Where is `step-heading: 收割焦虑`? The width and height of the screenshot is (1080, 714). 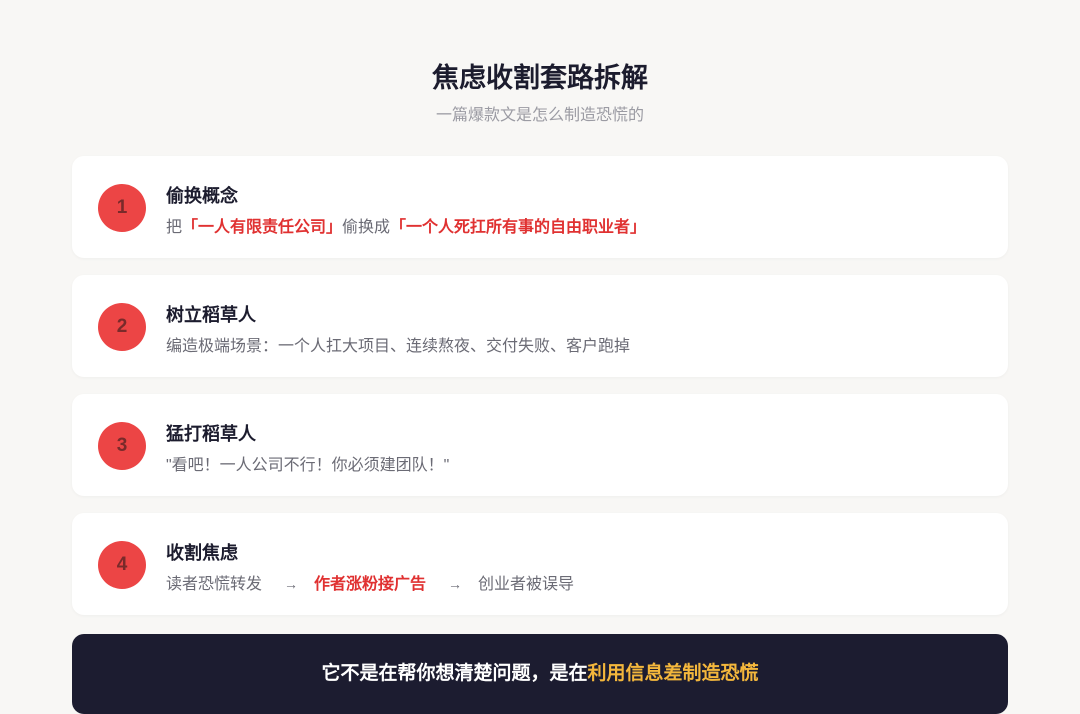
step-heading: 收割焦虑 is located at coordinates (202, 553).